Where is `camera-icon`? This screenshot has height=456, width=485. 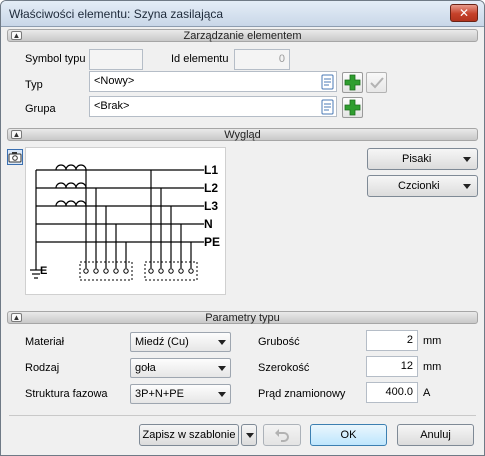 camera-icon is located at coordinates (15, 157).